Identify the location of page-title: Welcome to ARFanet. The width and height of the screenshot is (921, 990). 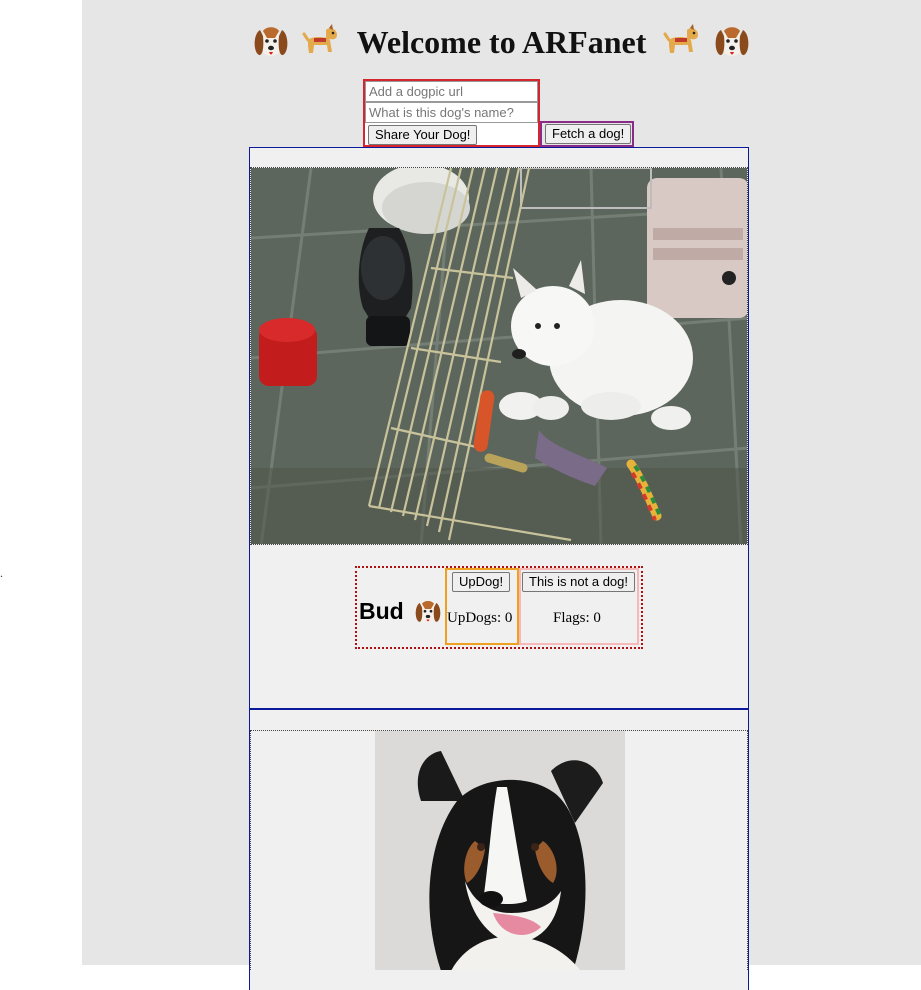
(501, 40).